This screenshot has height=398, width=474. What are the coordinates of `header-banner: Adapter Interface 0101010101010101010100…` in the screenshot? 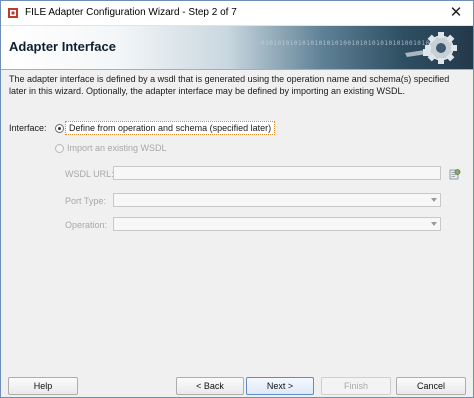 It's located at (237, 48).